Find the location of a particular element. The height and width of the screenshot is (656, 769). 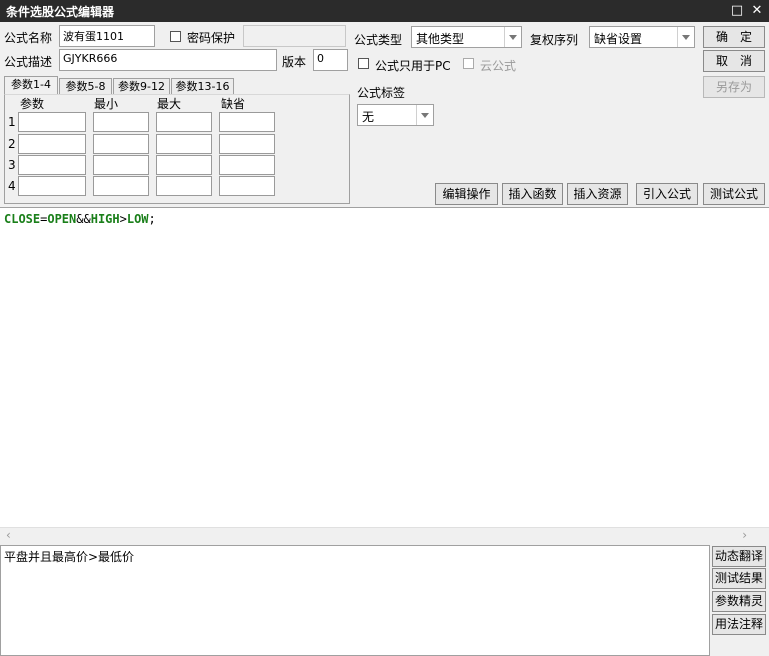

code-token: && is located at coordinates (83, 219).